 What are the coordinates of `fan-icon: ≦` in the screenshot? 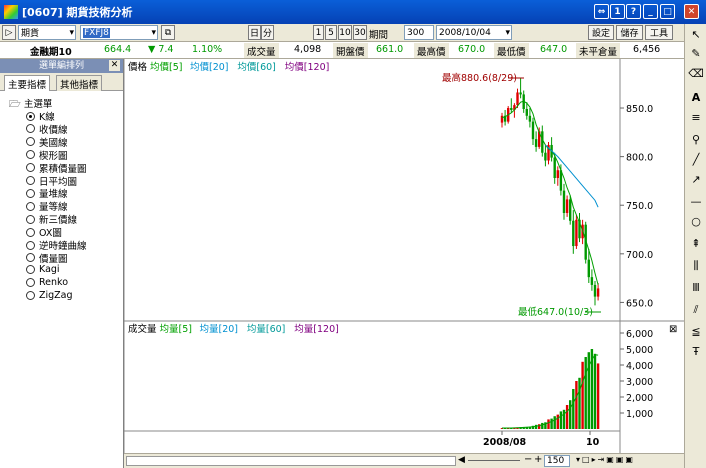 It's located at (696, 332).